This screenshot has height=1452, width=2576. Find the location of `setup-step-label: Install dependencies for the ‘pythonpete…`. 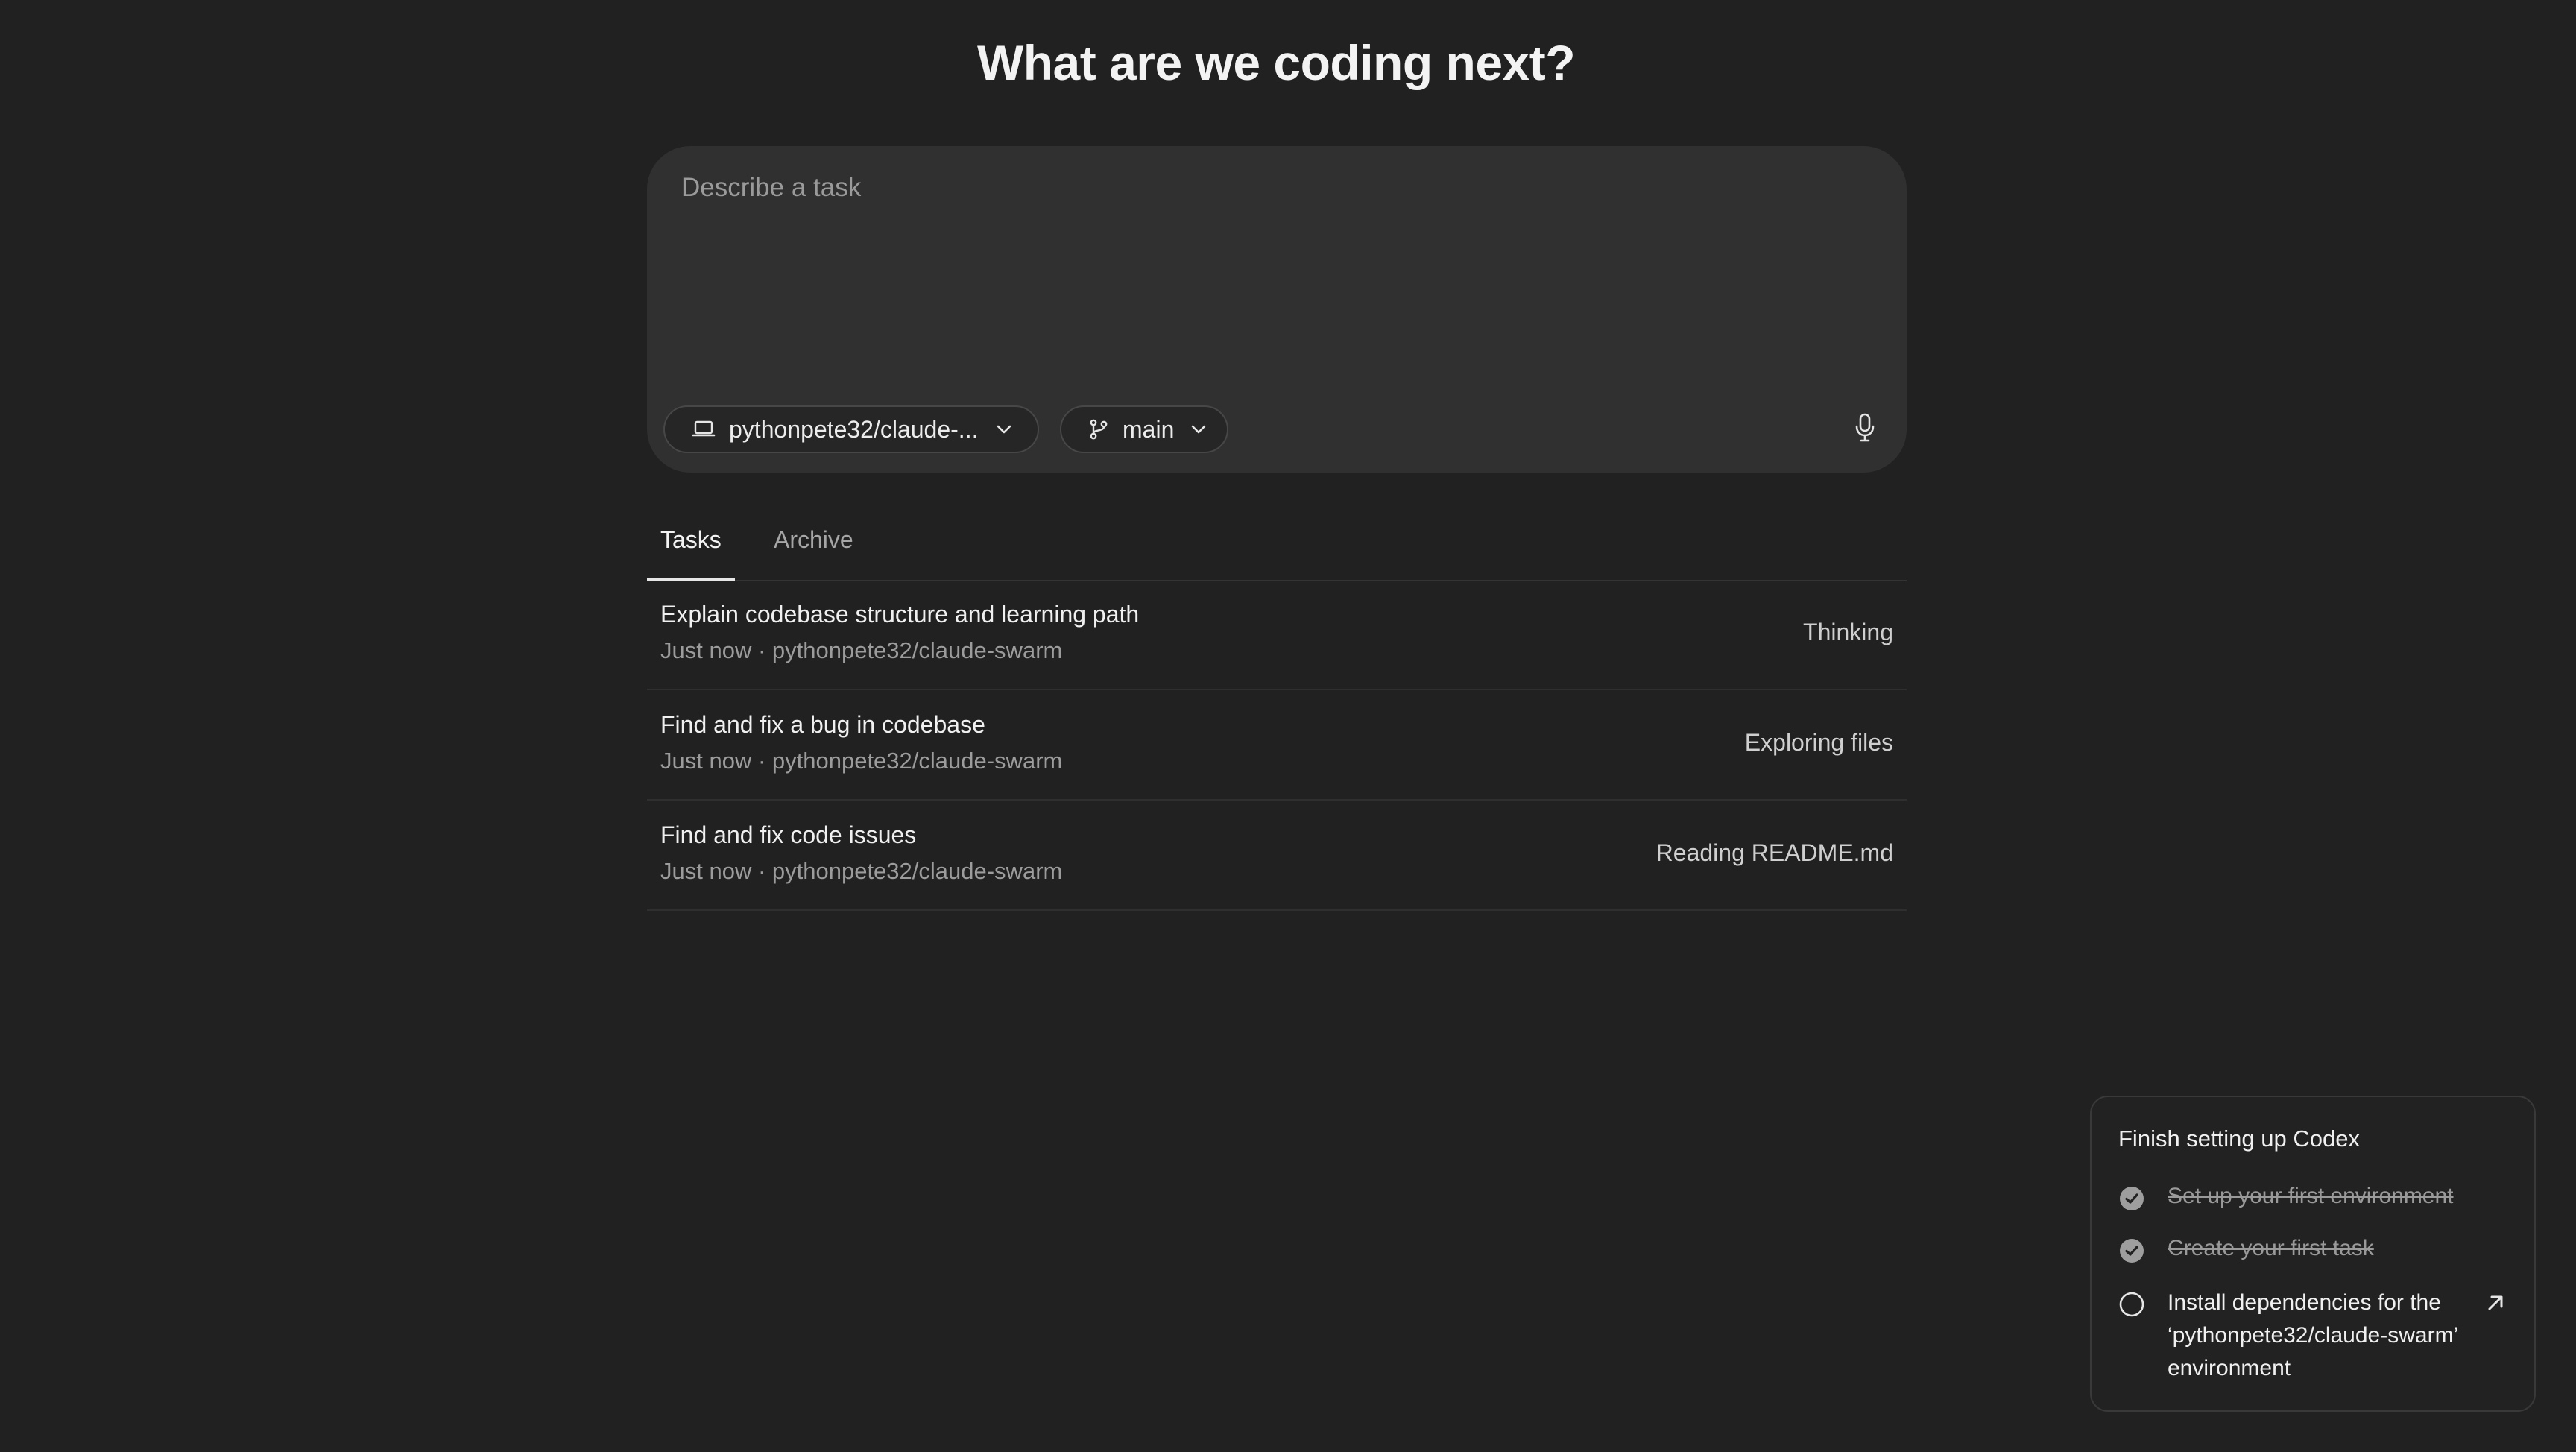

setup-step-label: Install dependencies for the ‘pythonpete… is located at coordinates (2313, 1335).